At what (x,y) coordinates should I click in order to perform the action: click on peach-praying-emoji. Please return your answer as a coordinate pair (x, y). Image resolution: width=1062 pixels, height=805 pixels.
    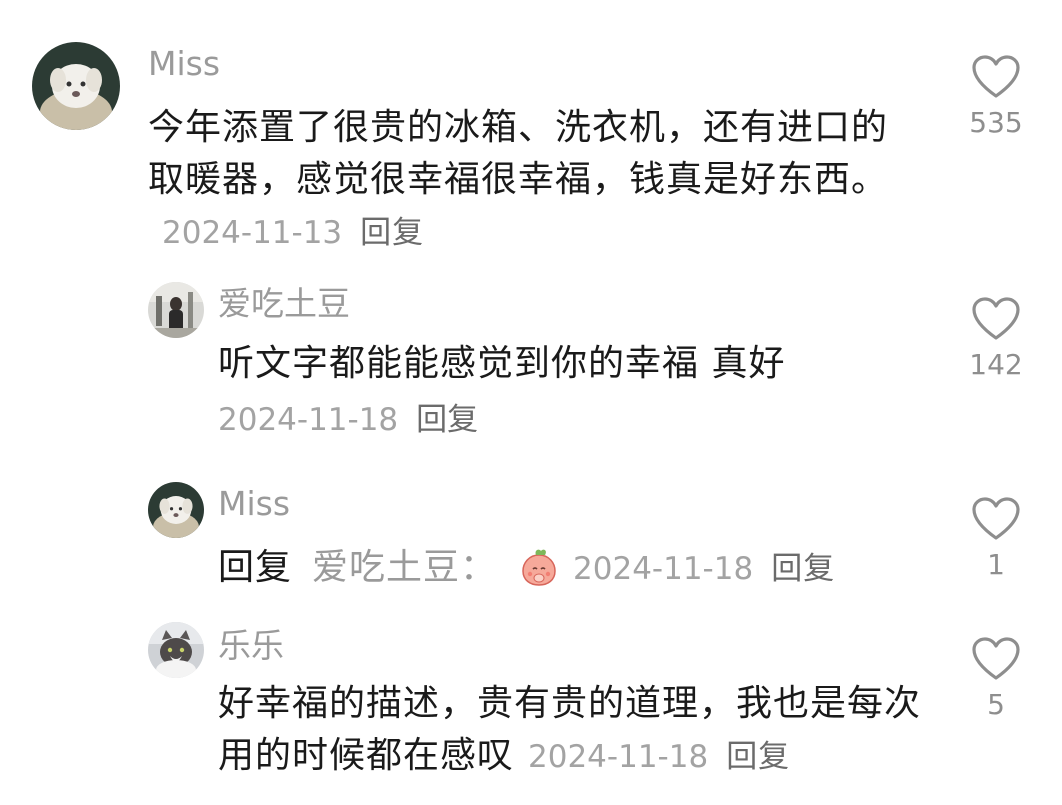
    Looking at the image, I should click on (539, 567).